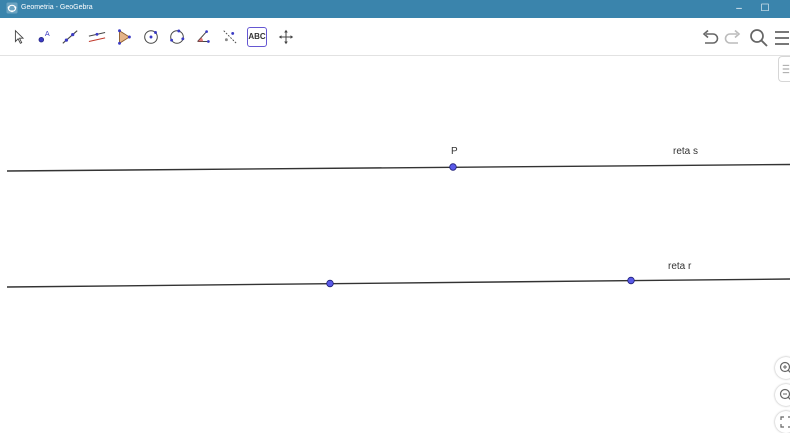 Image resolution: width=790 pixels, height=433 pixels. What do you see at coordinates (765, 9) in the screenshot?
I see `maximize-button: ☐` at bounding box center [765, 9].